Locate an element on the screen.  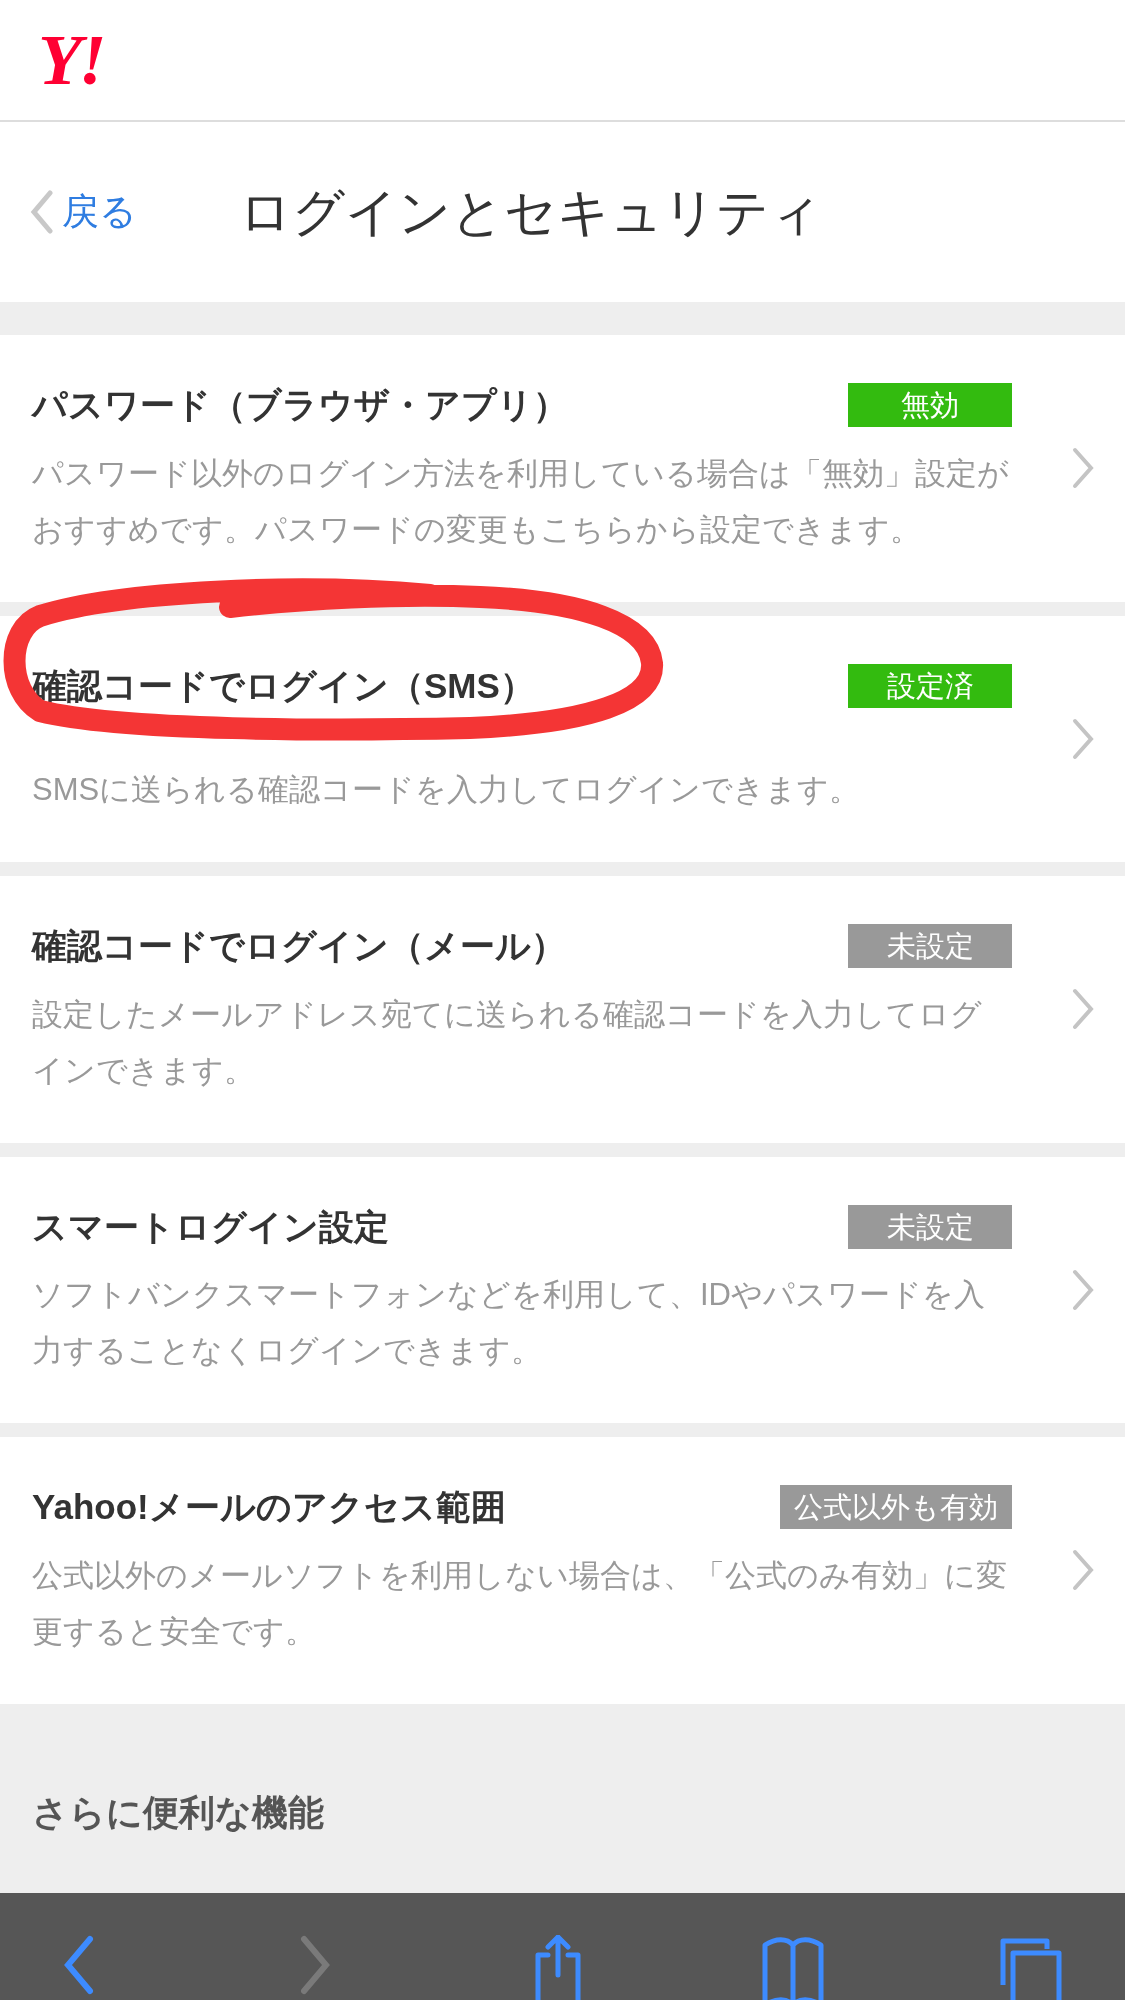
status-badge: 公式以外も有効 is located at coordinates (896, 1507).